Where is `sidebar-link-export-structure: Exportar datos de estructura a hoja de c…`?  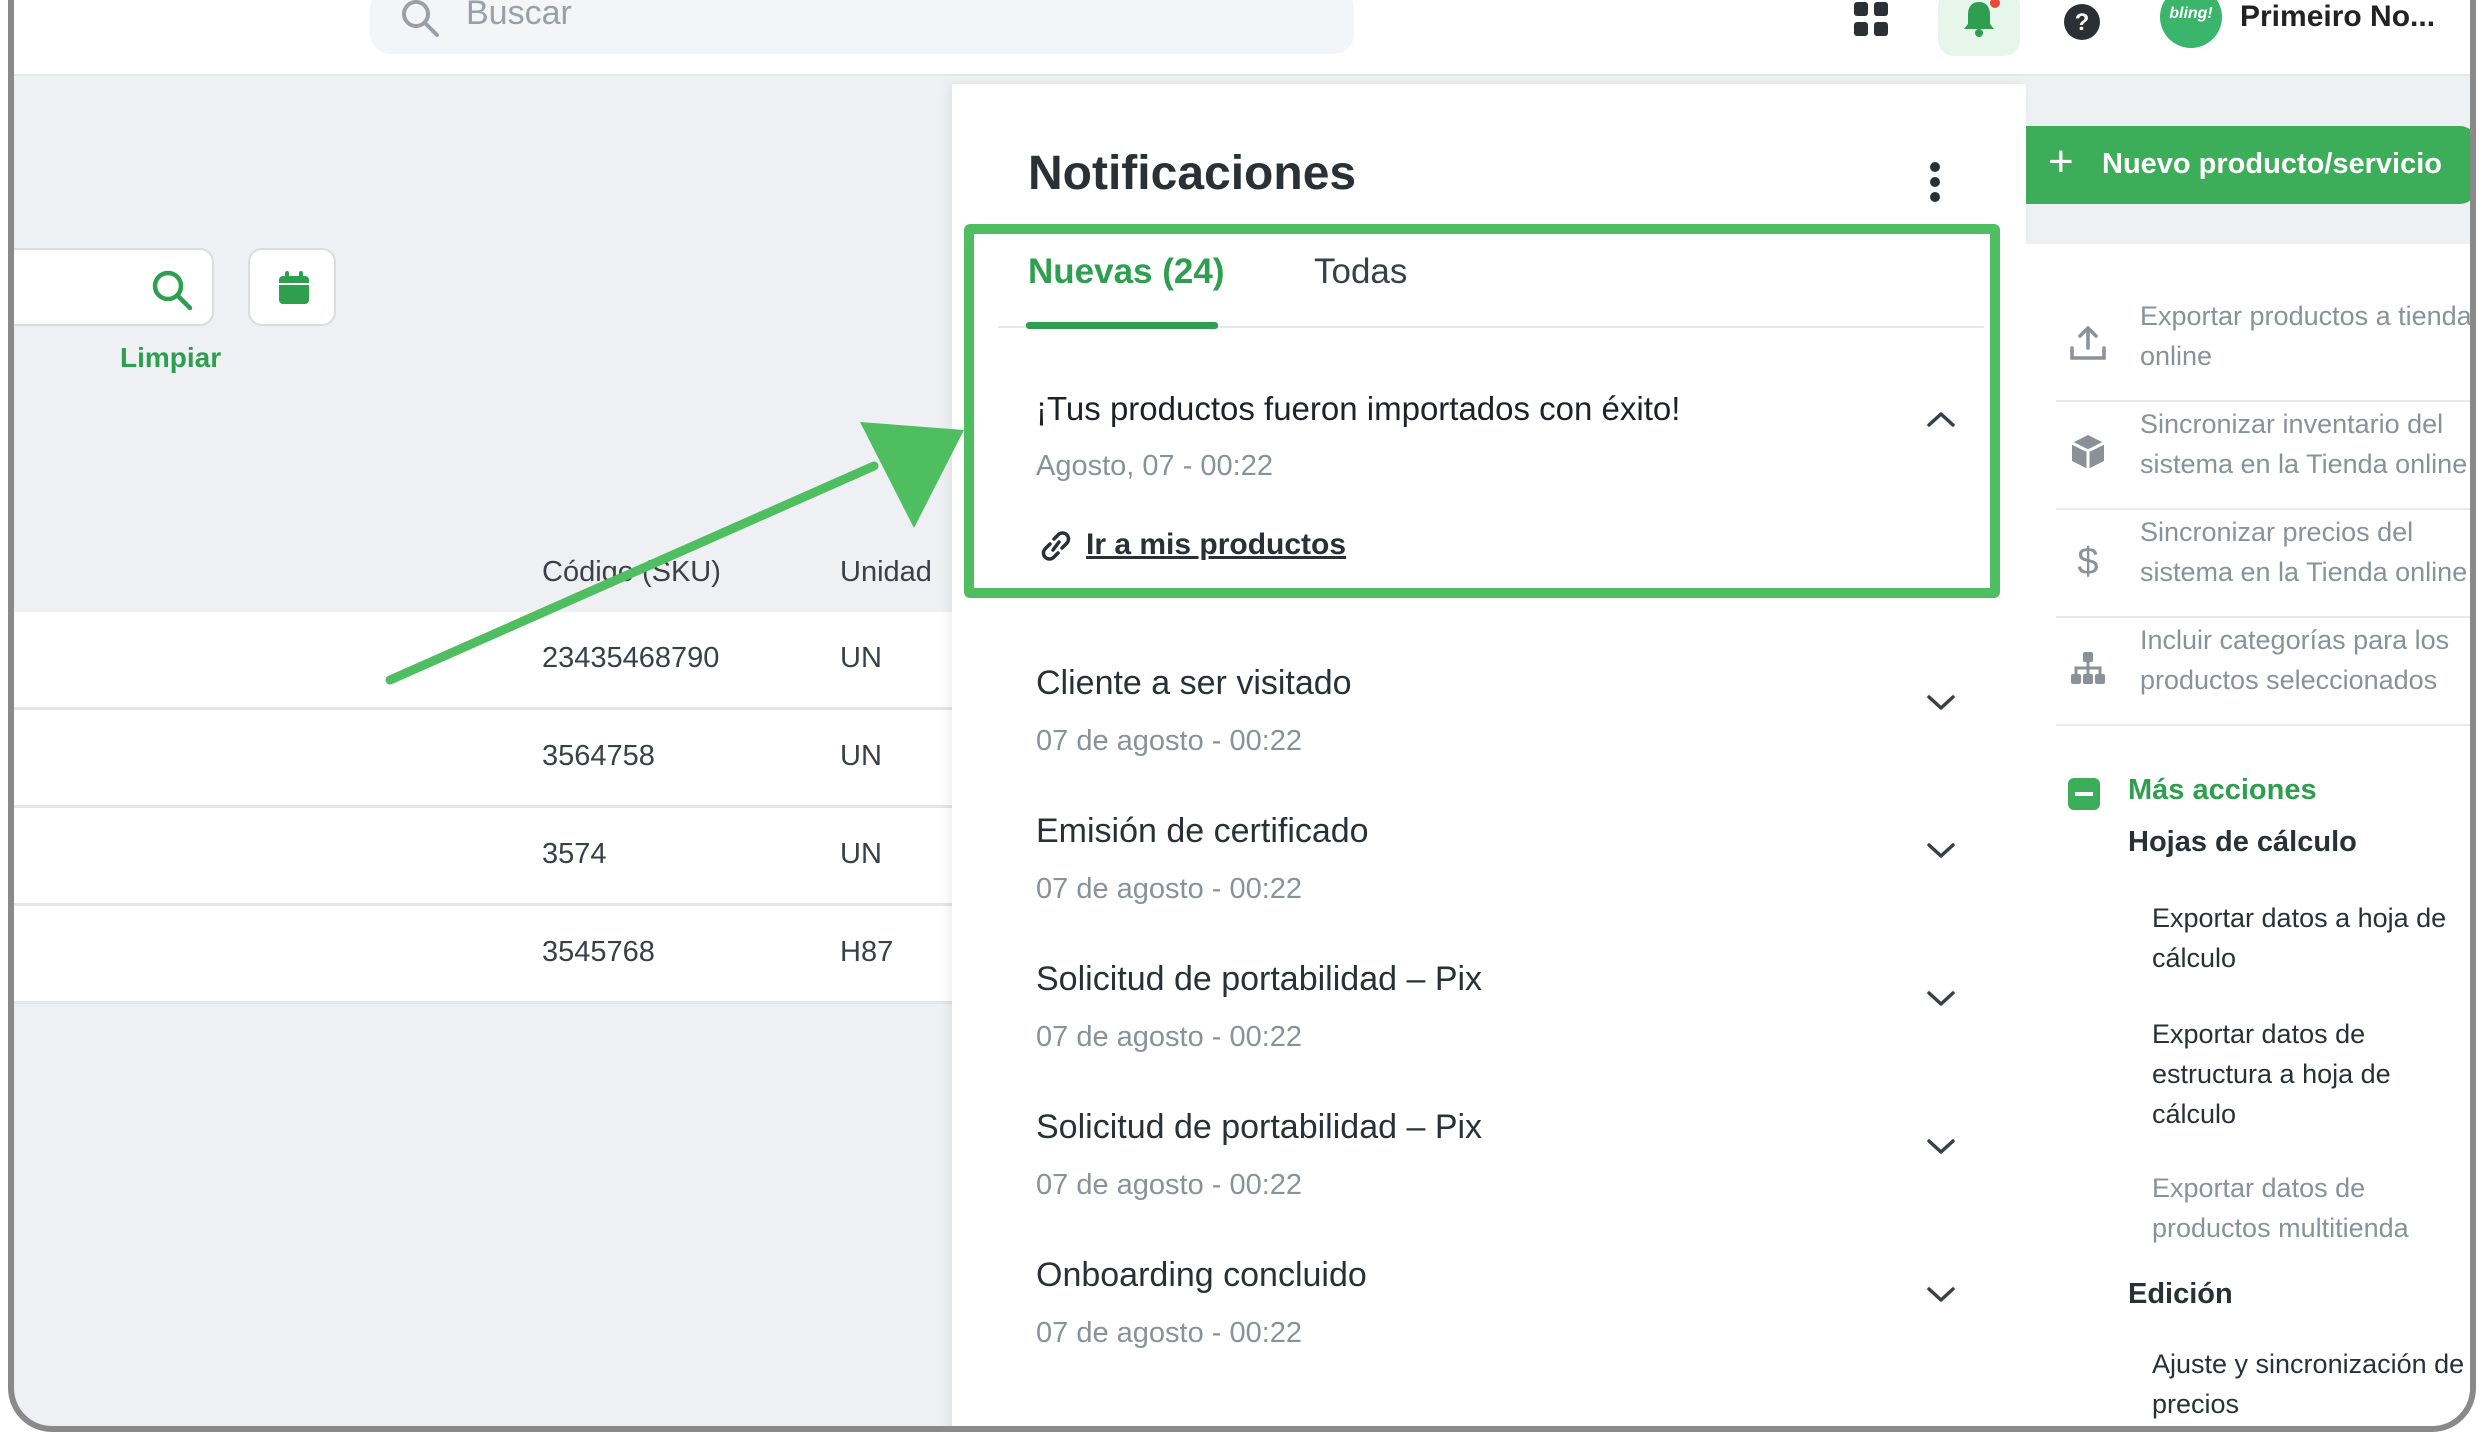
sidebar-link-export-structure: Exportar datos de estructura a hoja de c… is located at coordinates (2311, 1074).